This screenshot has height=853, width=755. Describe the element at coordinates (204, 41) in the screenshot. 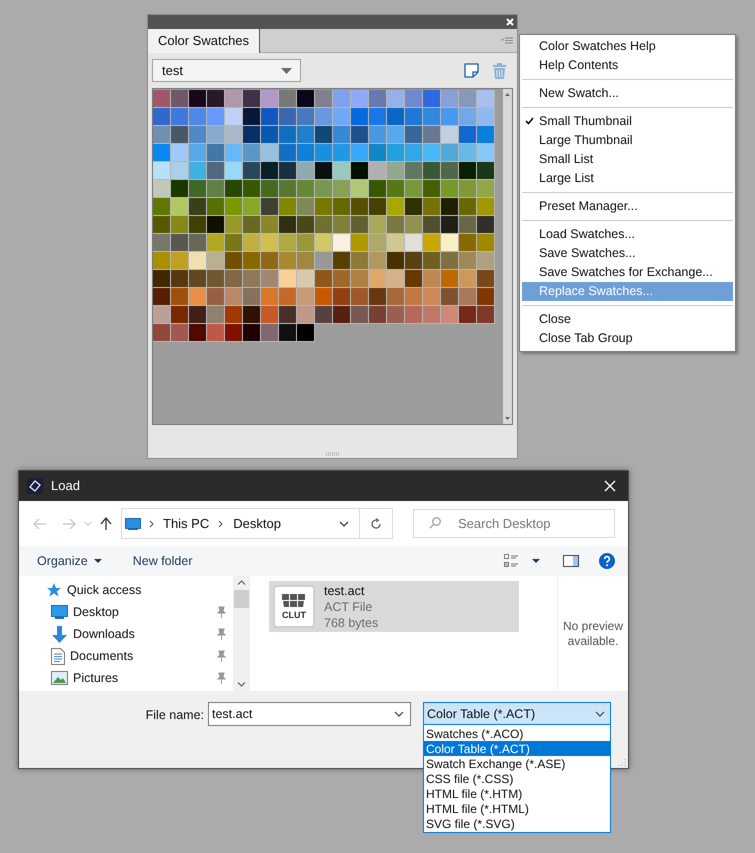

I see `panel-tab: Color Swatches` at that location.